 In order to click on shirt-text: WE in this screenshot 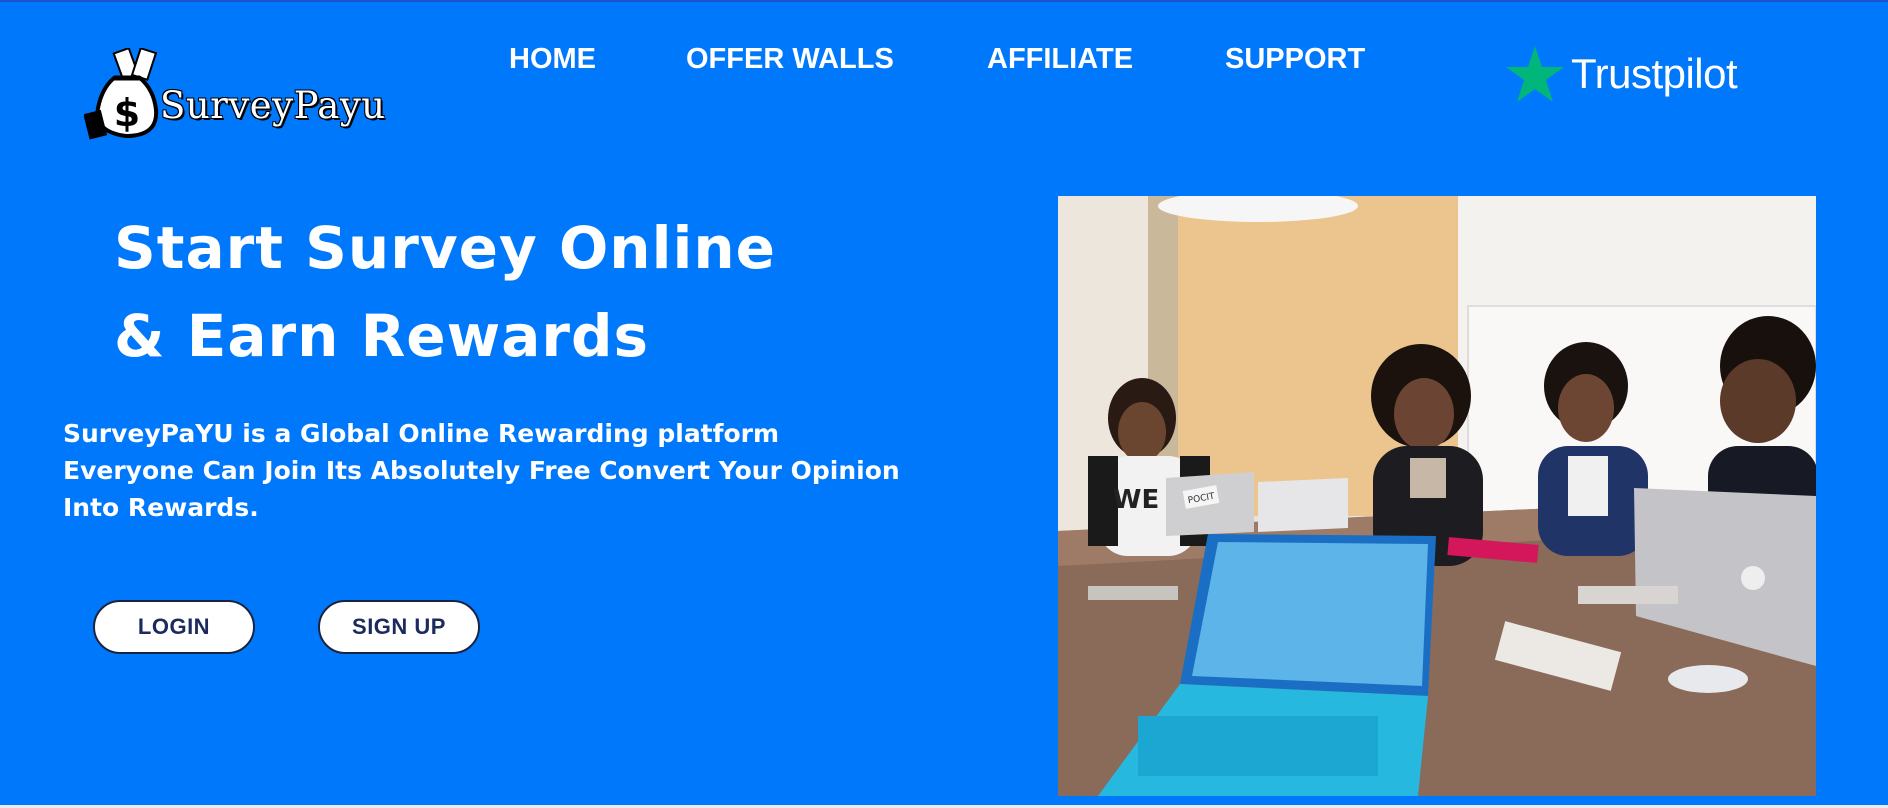, I will do `click(1136, 500)`.